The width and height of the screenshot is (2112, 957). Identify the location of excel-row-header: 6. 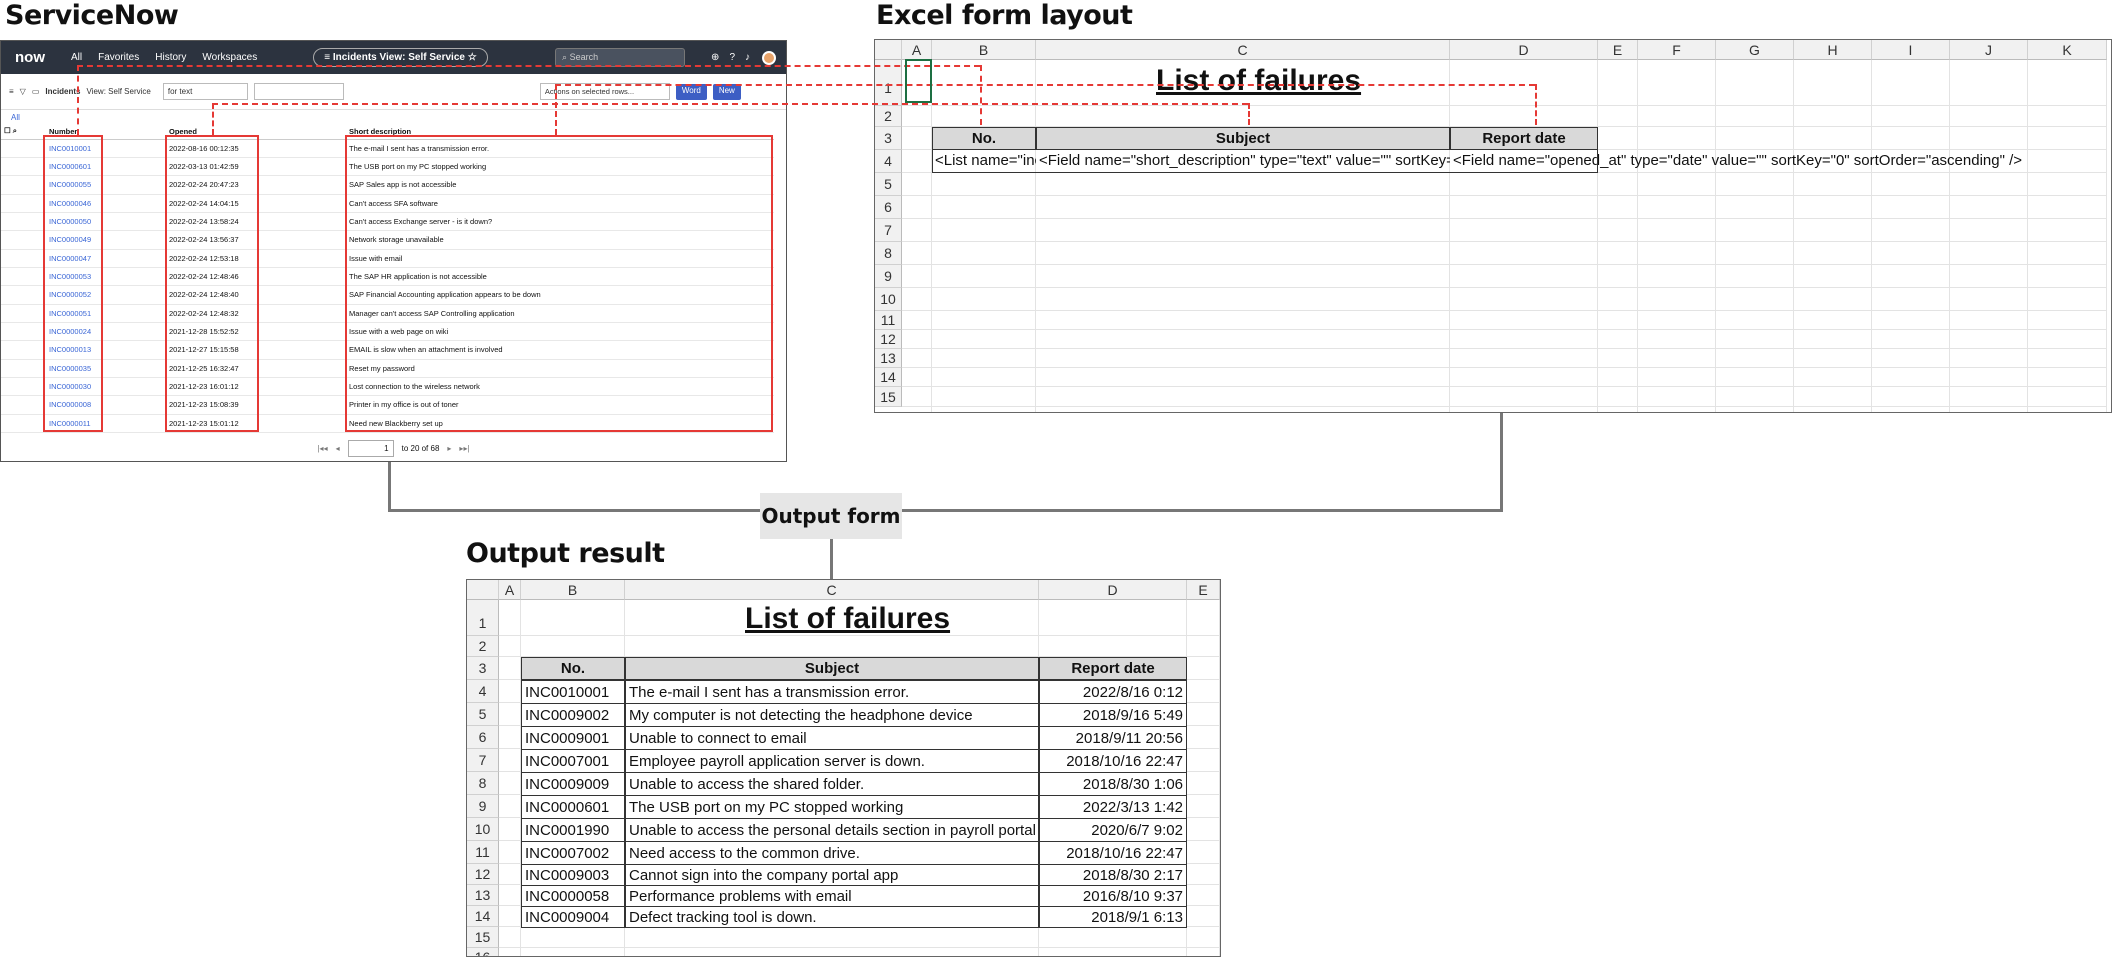
(888, 207).